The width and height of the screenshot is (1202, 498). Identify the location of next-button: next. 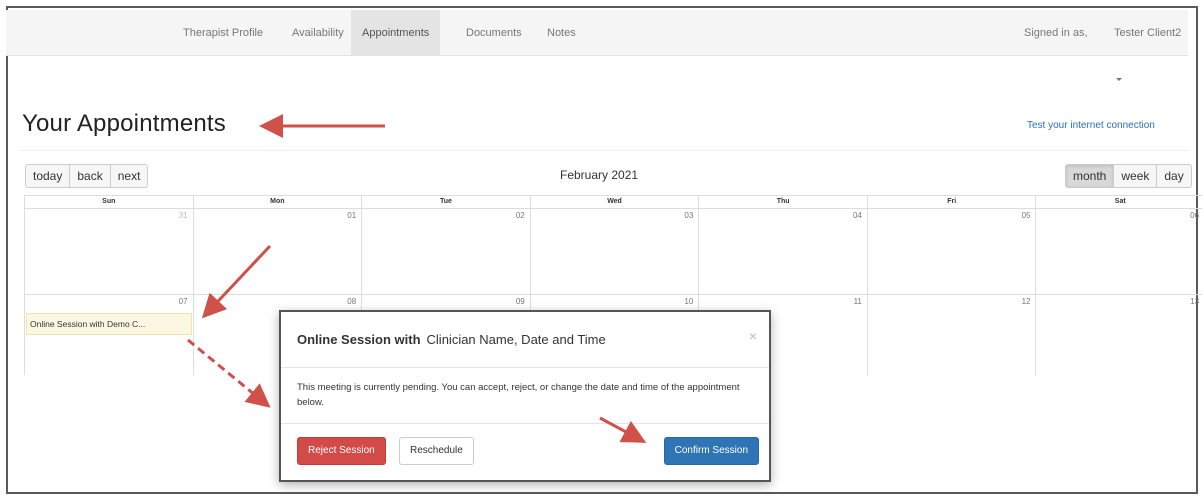
(129, 176).